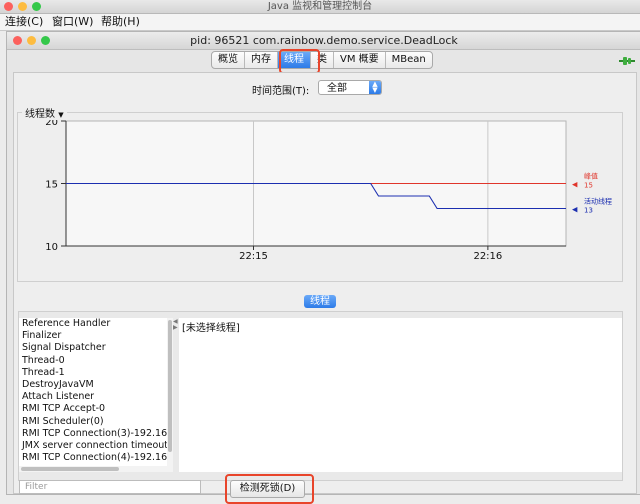  What do you see at coordinates (627, 61) in the screenshot?
I see `connection-status-icon` at bounding box center [627, 61].